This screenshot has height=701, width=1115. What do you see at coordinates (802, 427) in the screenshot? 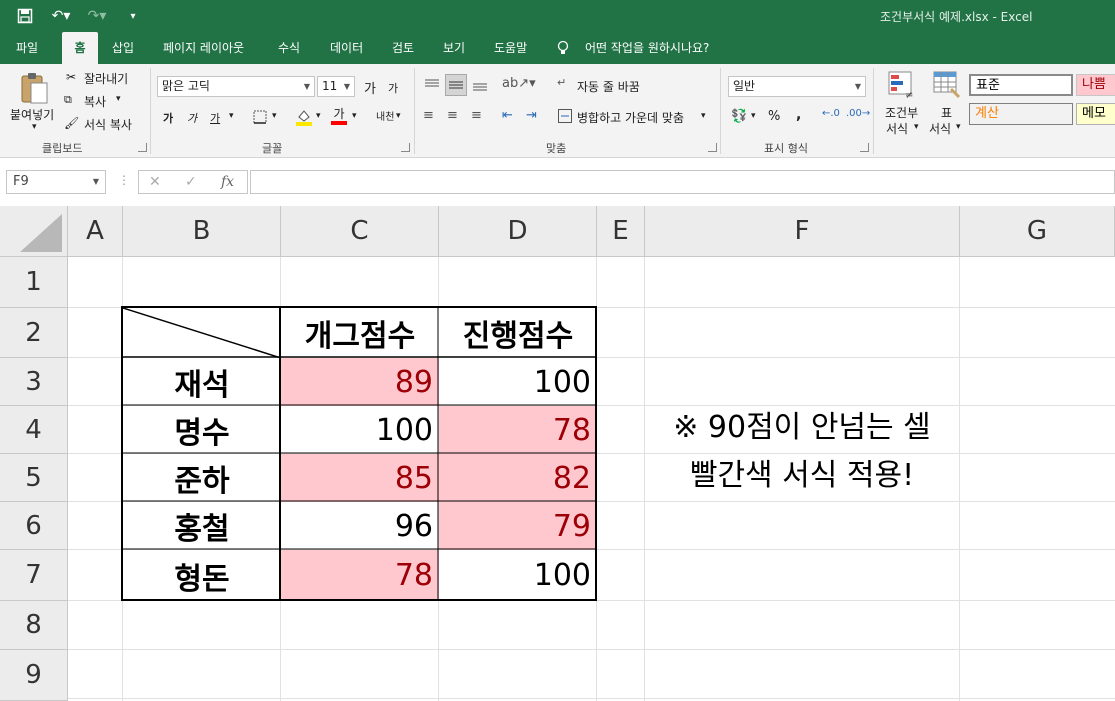
I see `note-line: ※ 90점이 안넘는 셀` at bounding box center [802, 427].